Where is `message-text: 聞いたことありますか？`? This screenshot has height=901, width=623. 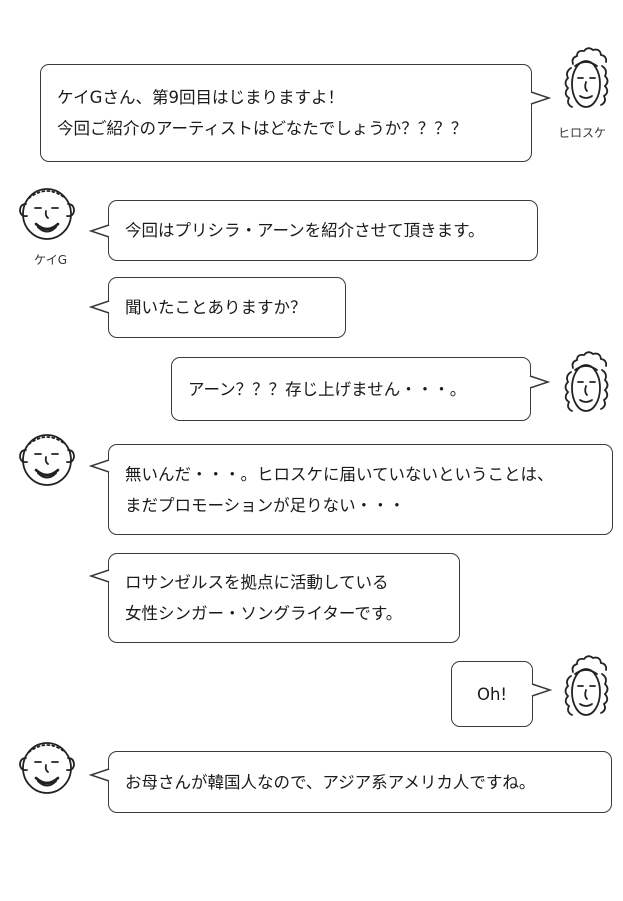
message-text: 聞いたことありますか？ is located at coordinates (216, 307).